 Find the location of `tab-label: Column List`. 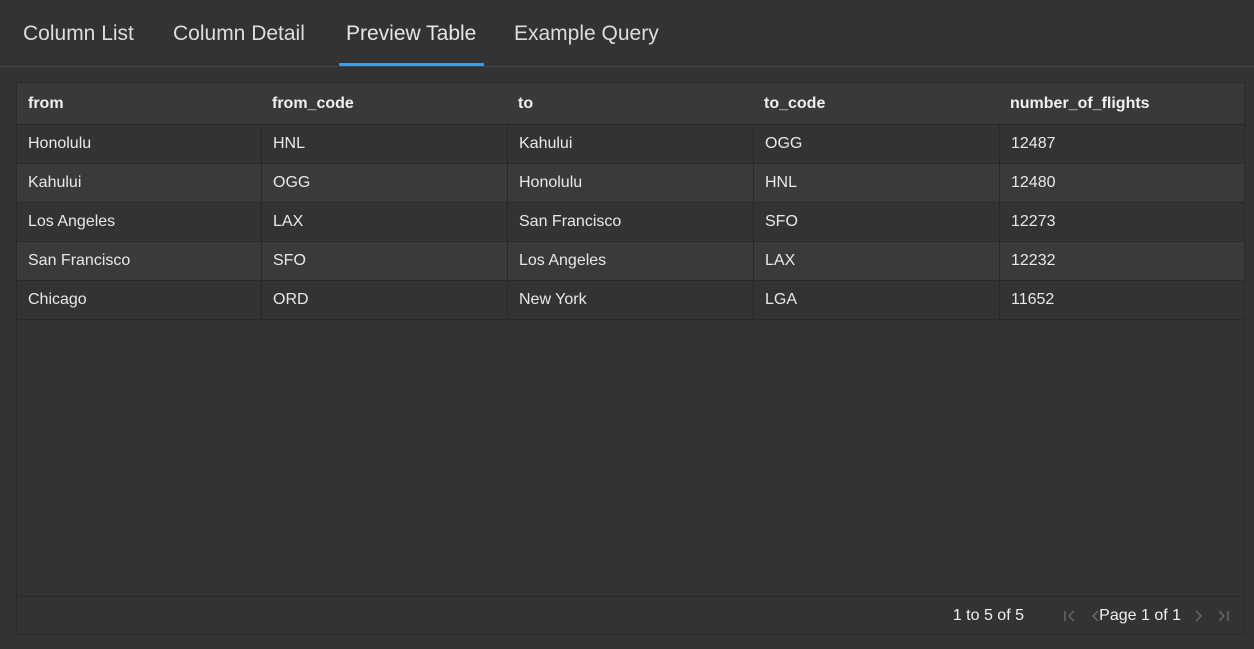

tab-label: Column List is located at coordinates (78, 33).